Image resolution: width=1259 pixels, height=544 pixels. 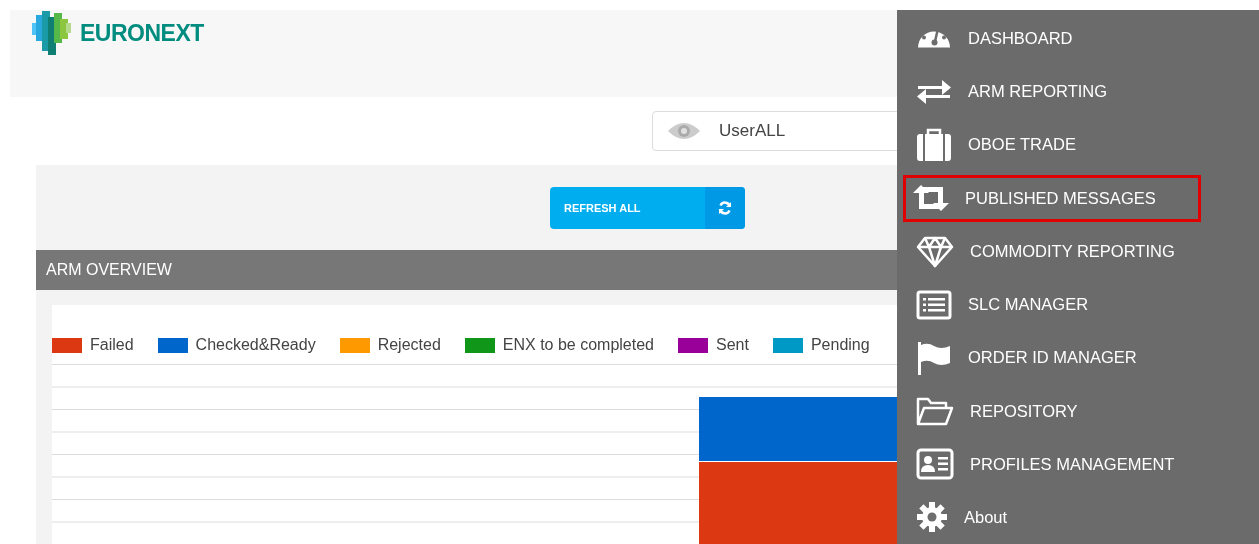 I want to click on legend-label: Sent, so click(x=732, y=345).